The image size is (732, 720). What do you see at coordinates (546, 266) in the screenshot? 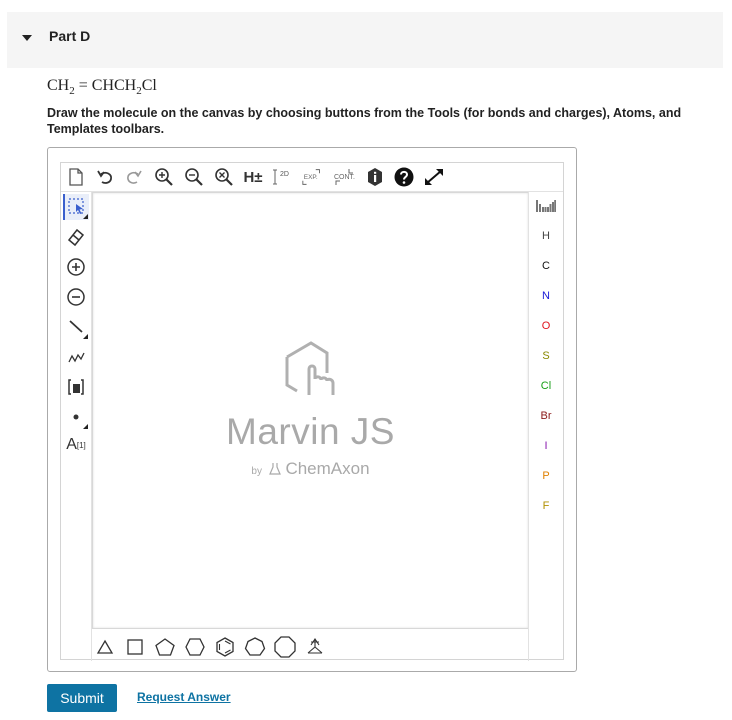
I see `atom-button-c: C` at bounding box center [546, 266].